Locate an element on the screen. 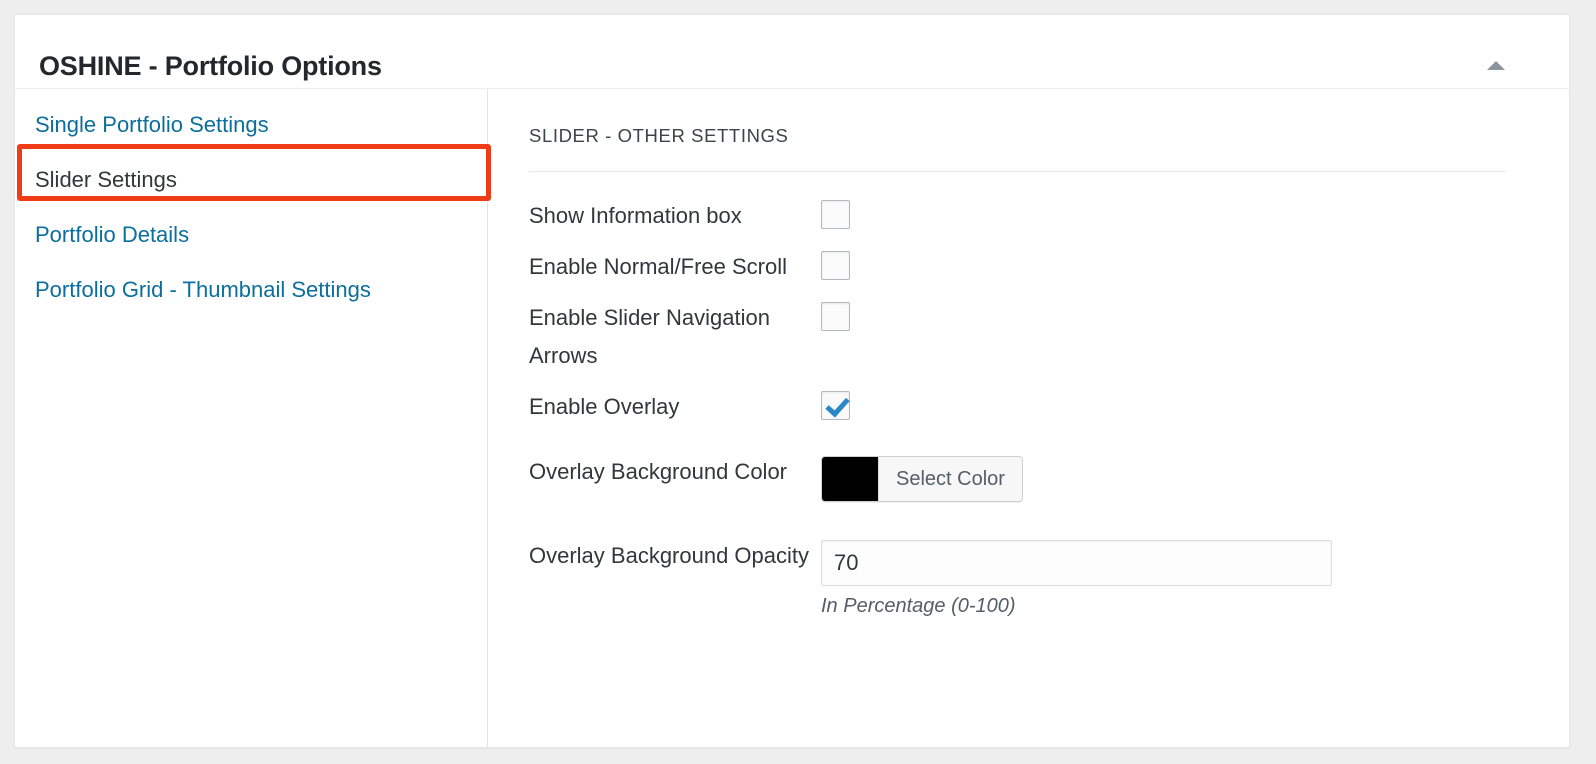 This screenshot has width=1596, height=764. field-help-text: In Percentage (0-100) is located at coordinates (918, 606).